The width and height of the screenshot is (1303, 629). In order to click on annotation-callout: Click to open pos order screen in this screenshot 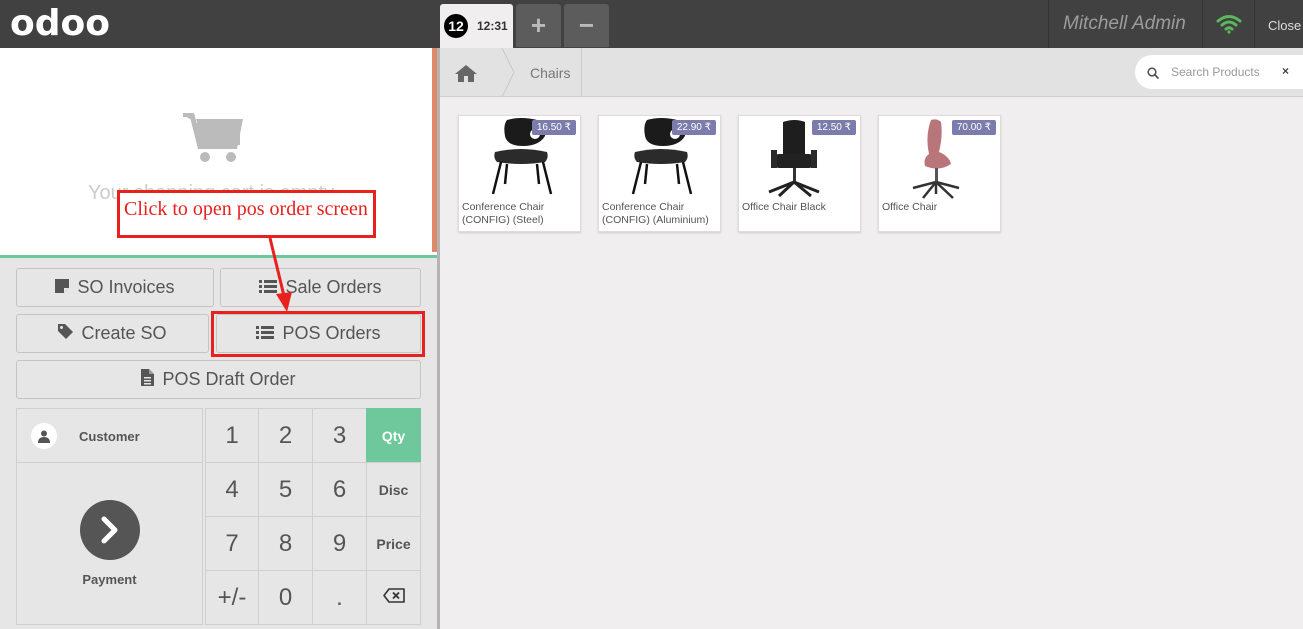, I will do `click(246, 214)`.